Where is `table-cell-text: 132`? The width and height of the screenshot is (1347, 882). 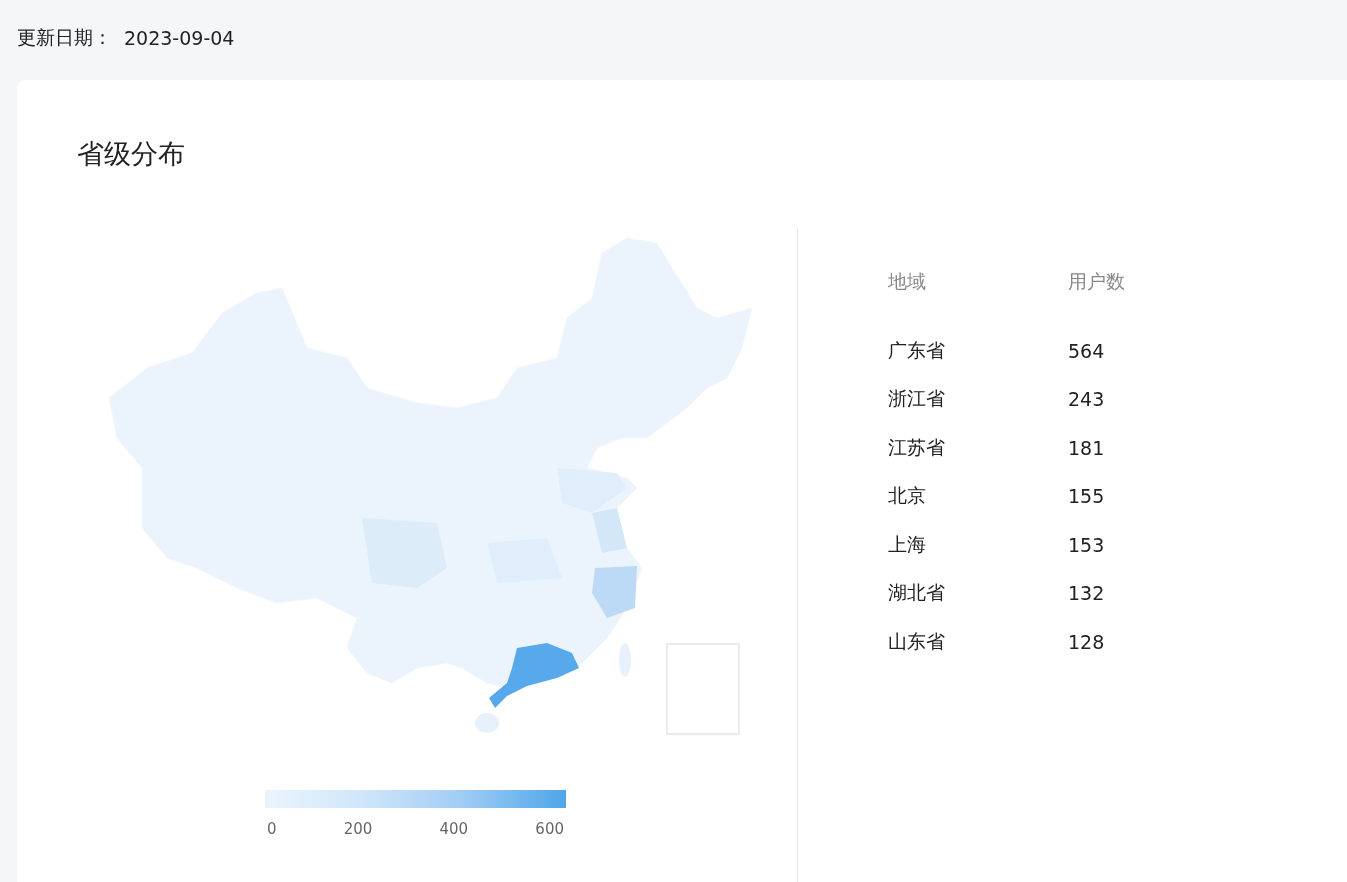 table-cell-text: 132 is located at coordinates (1087, 593).